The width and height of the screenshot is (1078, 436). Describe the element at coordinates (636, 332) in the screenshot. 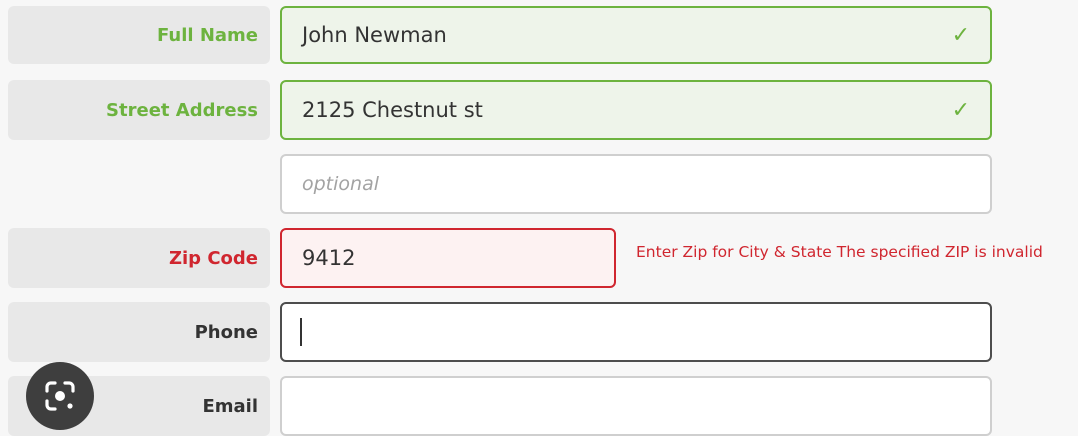

I see `phone-input` at that location.